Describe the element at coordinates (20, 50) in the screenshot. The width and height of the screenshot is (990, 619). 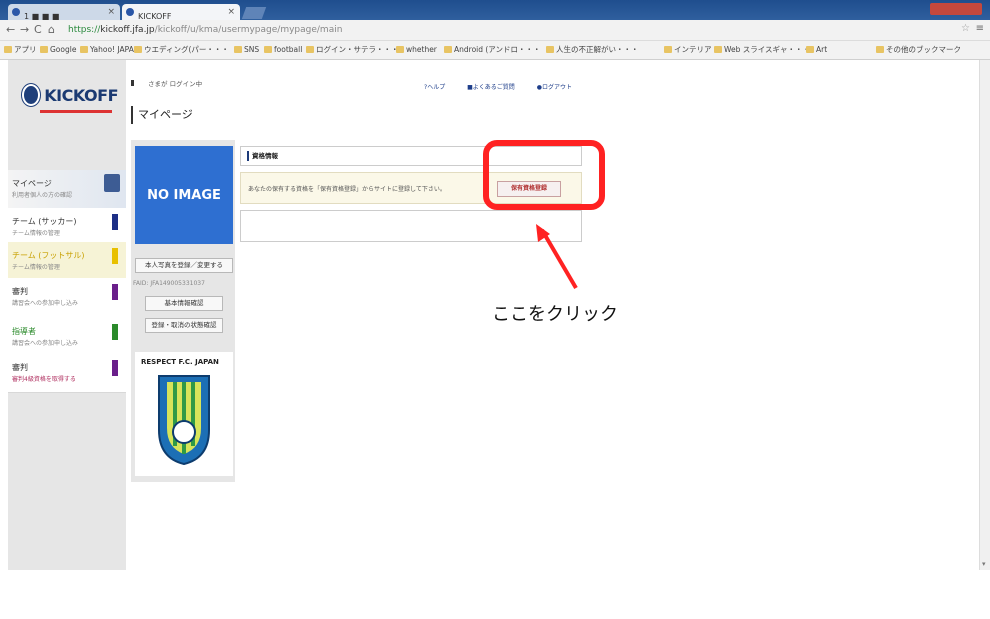
I see `bookmark-item: アプリ` at that location.